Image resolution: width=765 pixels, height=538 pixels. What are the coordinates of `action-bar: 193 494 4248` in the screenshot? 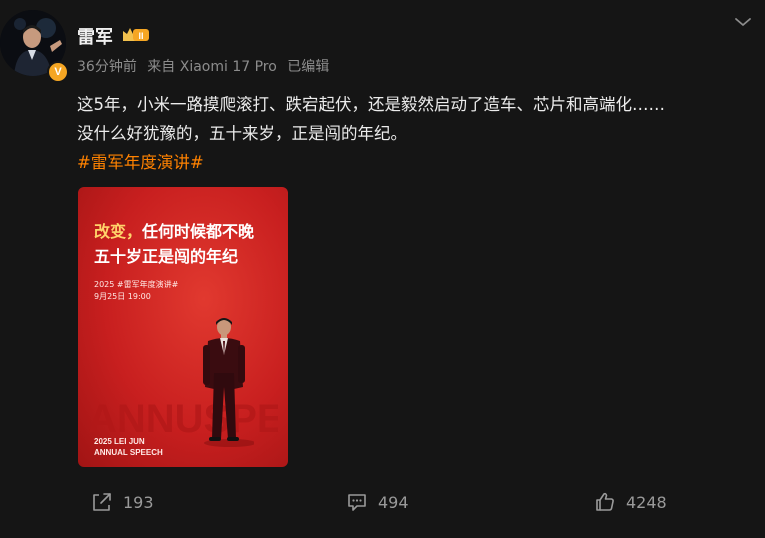 It's located at (382, 502).